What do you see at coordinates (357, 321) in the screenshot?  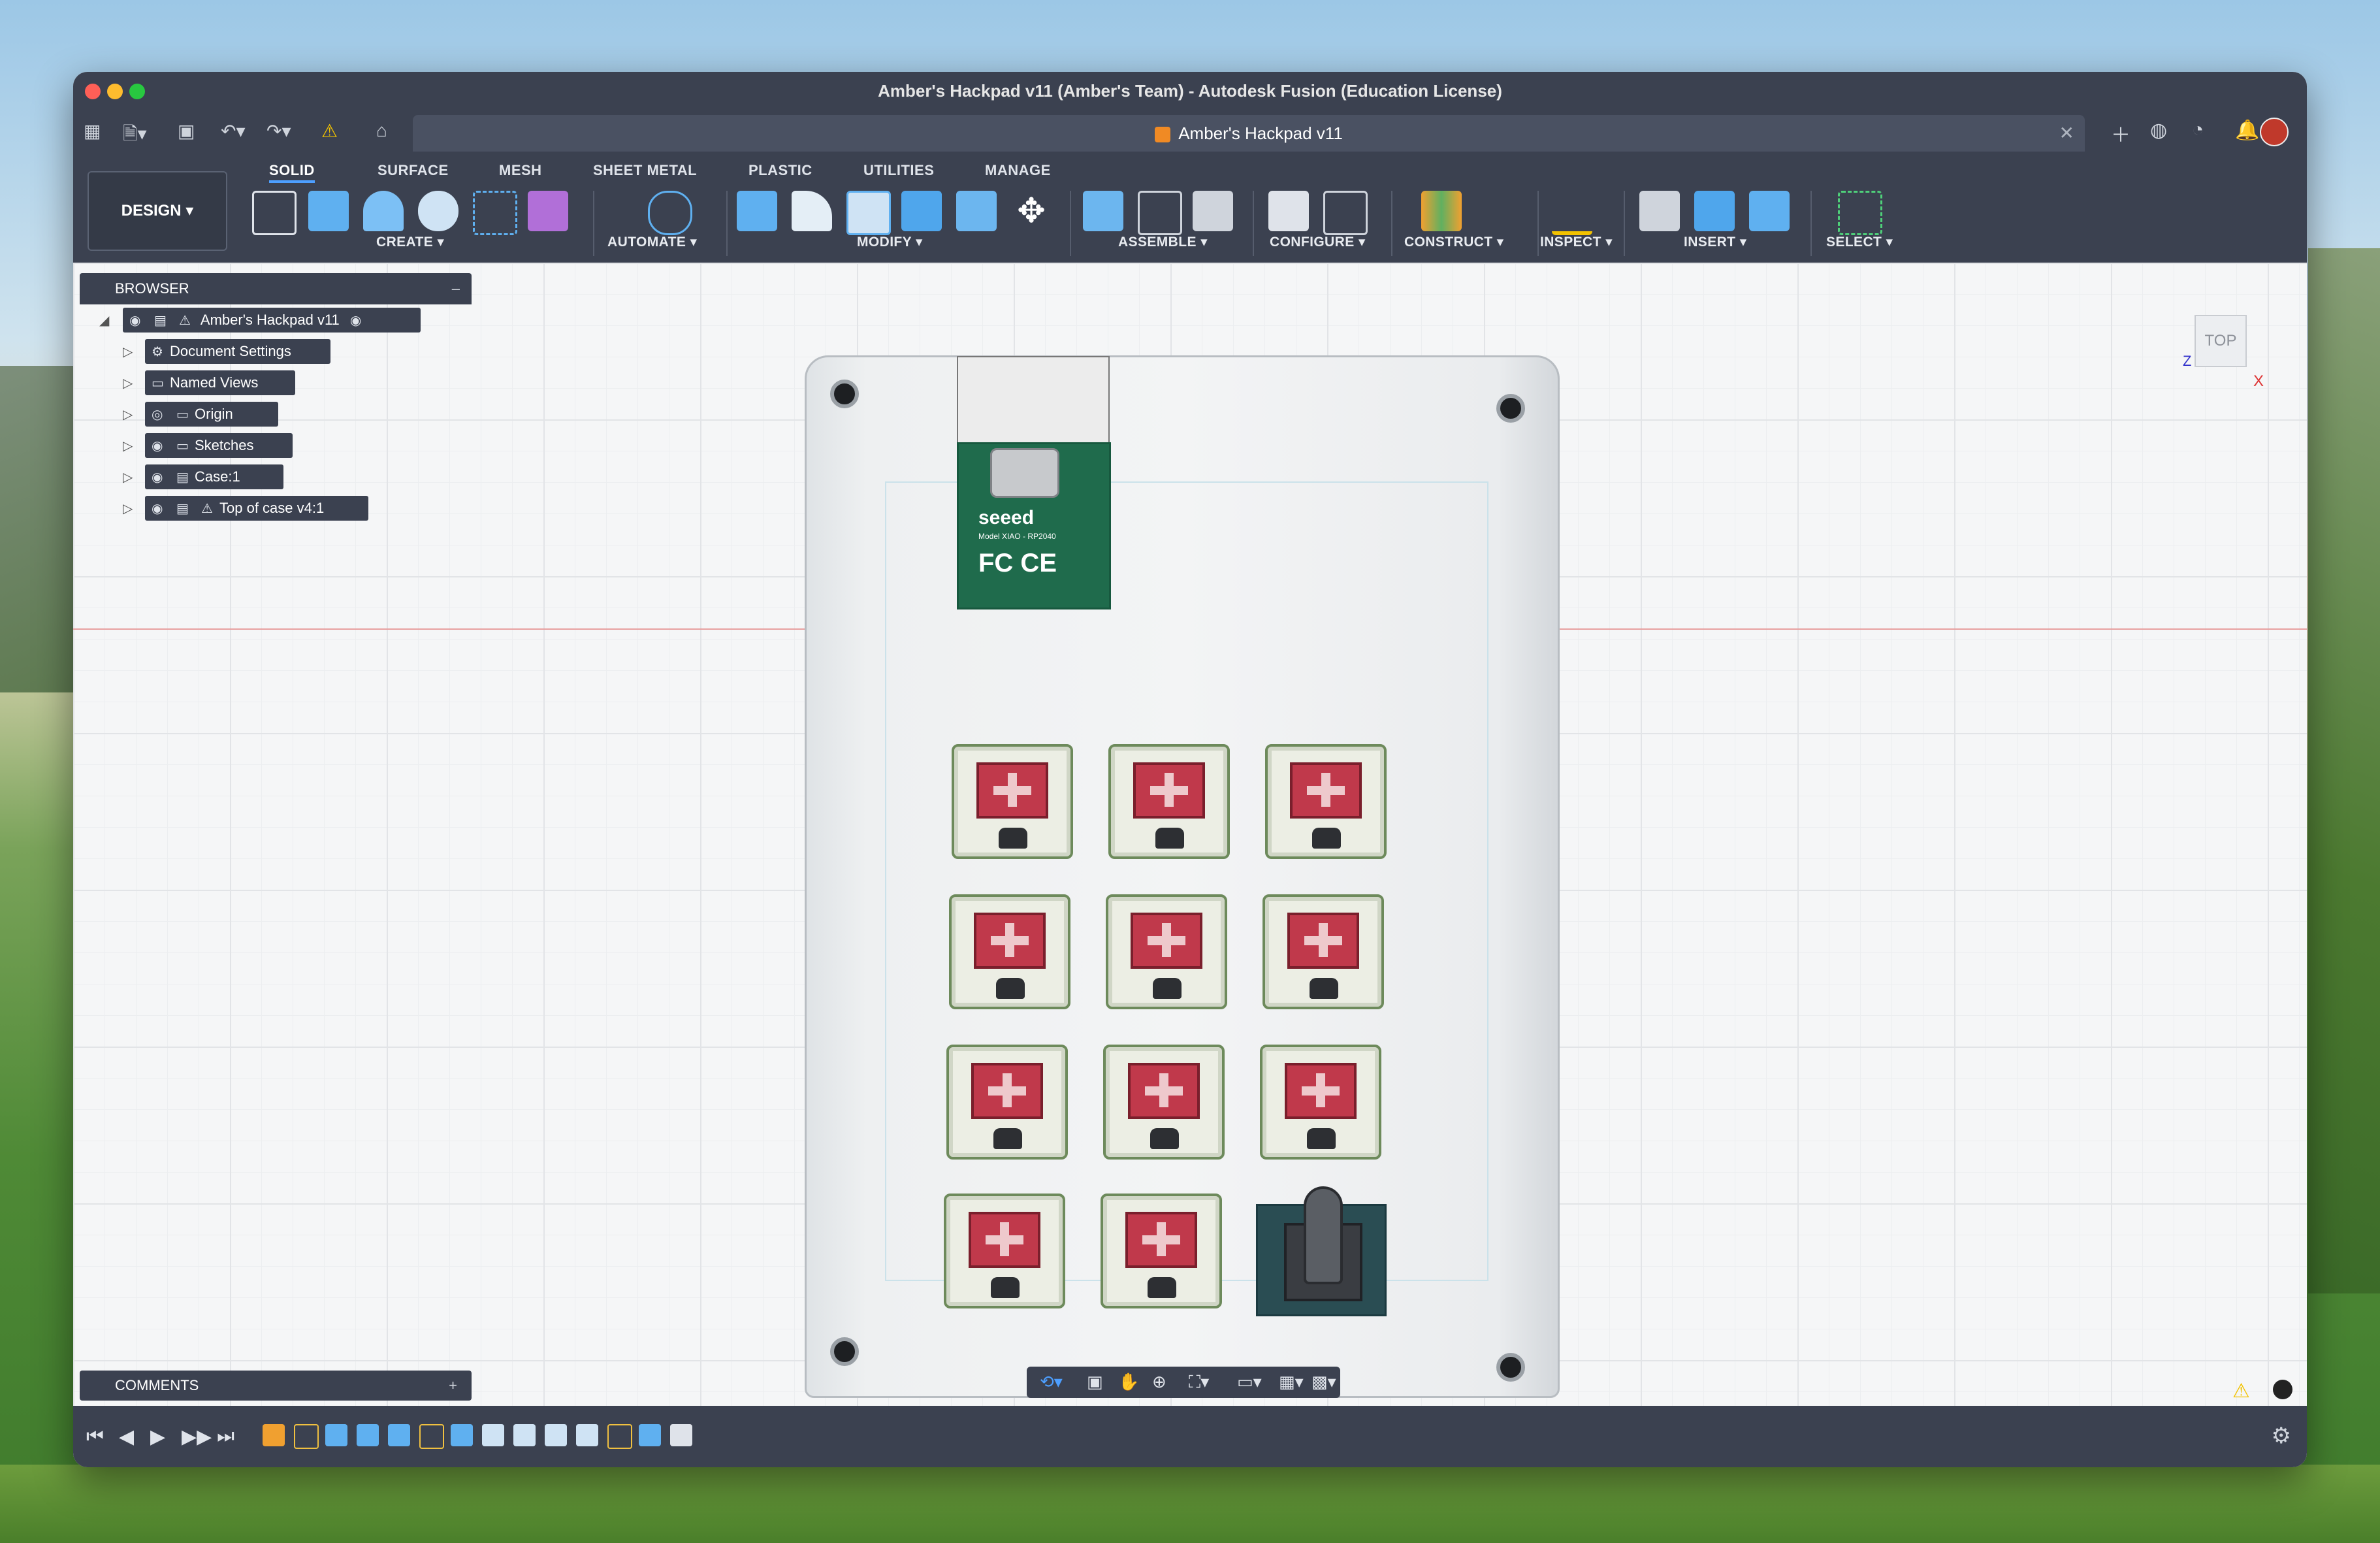 I see `activate-radio-icon: ◉` at bounding box center [357, 321].